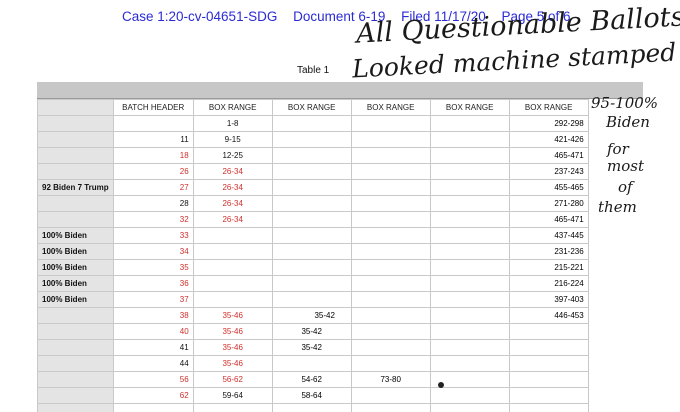 The image size is (680, 412). Describe the element at coordinates (153, 219) in the screenshot. I see `batch-header-cell: 32` at that location.